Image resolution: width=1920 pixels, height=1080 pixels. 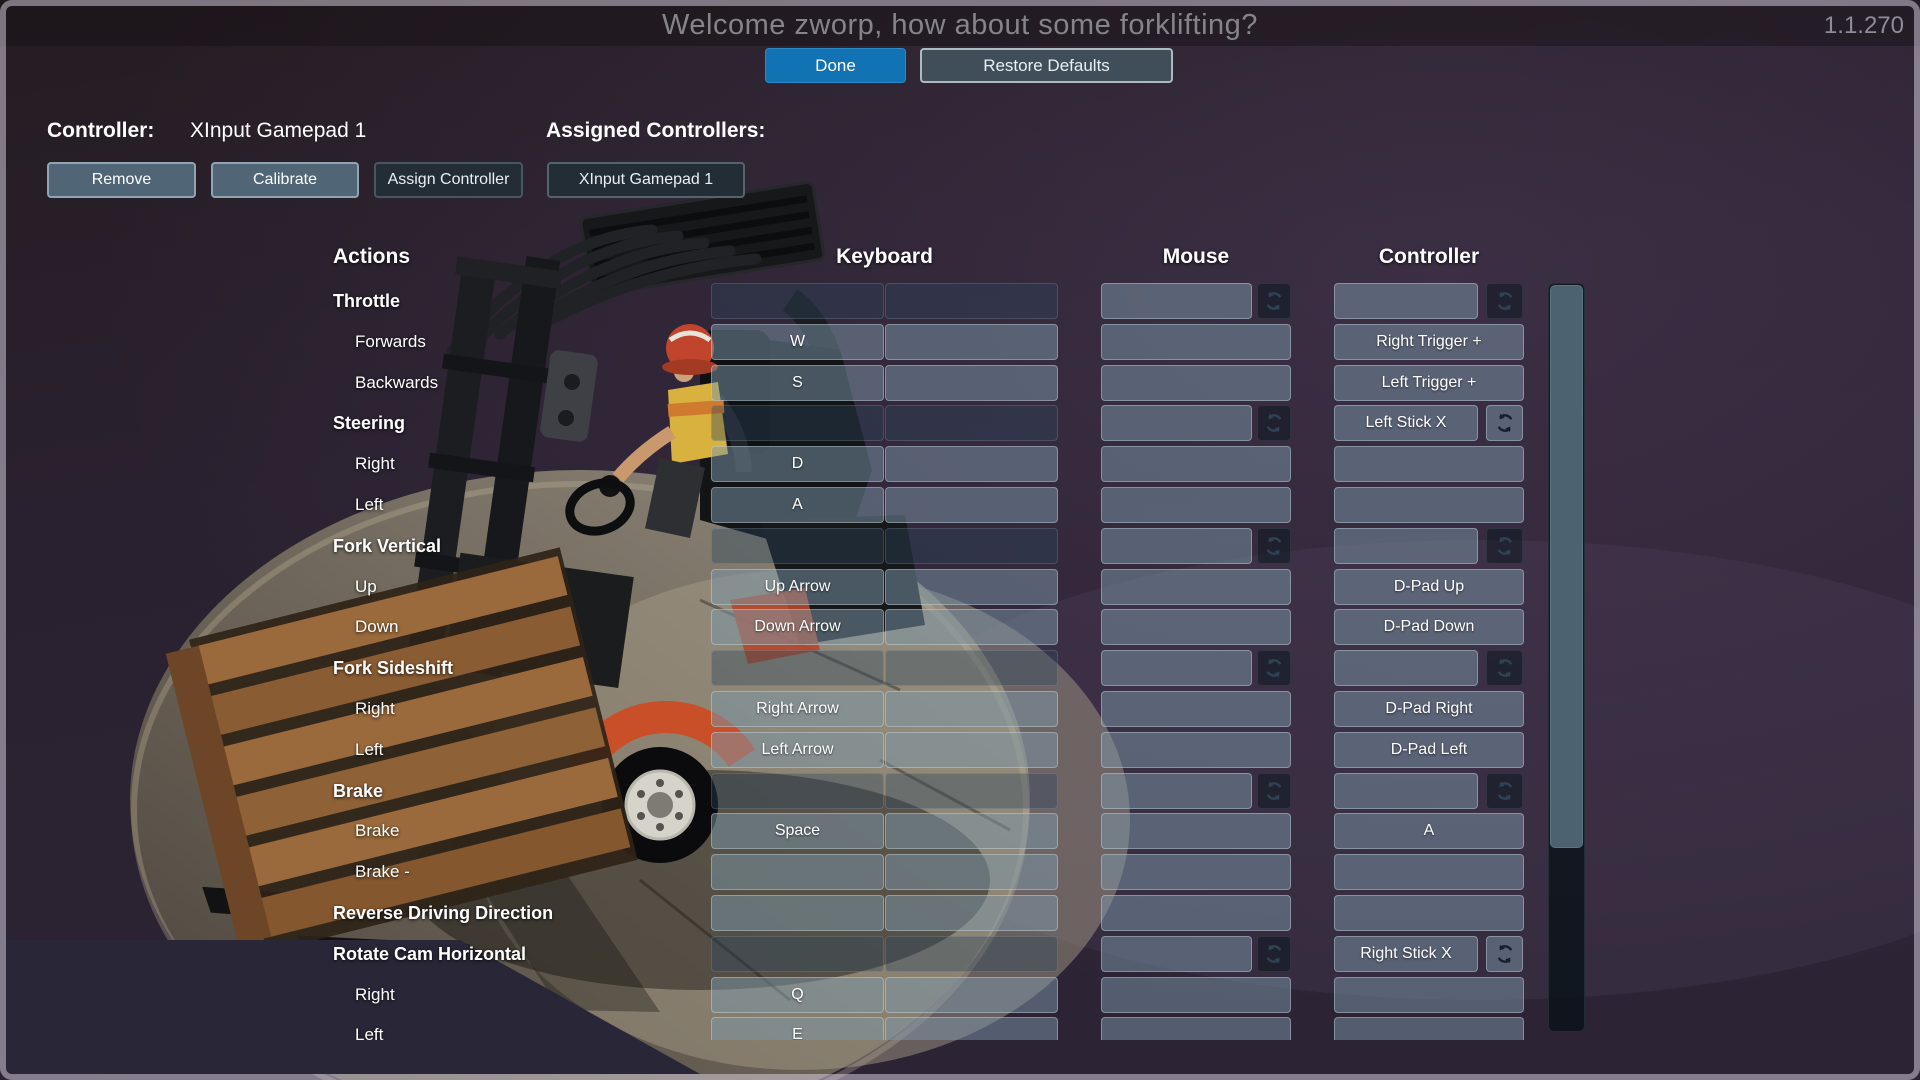 I want to click on keyboard-primary-cell: Up Arrow, so click(x=797, y=587).